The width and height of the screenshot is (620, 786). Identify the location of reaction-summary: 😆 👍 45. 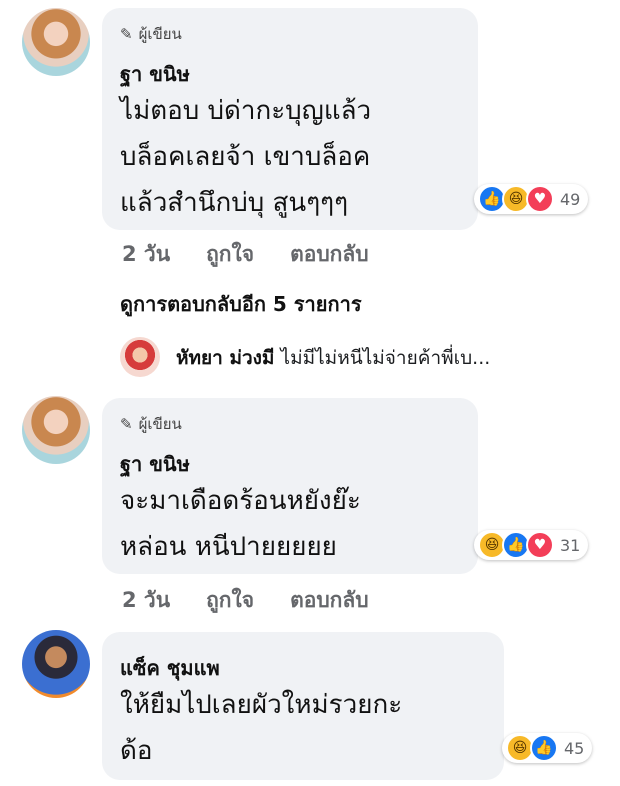
(547, 748).